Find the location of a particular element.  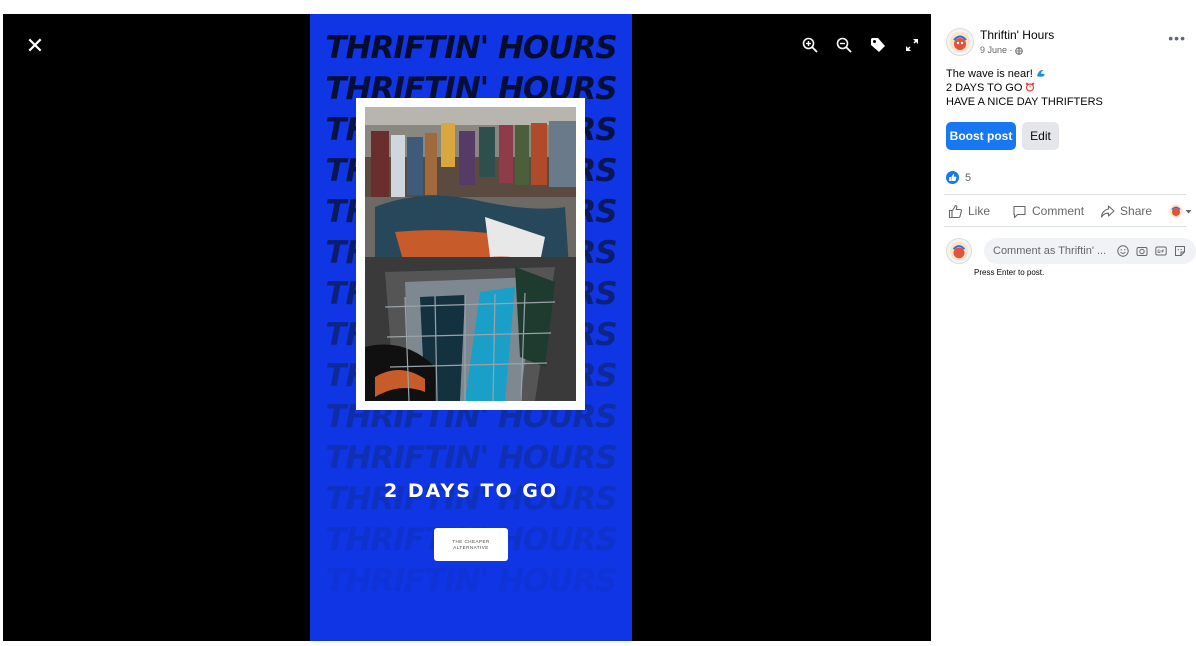

emoji-icon is located at coordinates (1122, 251).